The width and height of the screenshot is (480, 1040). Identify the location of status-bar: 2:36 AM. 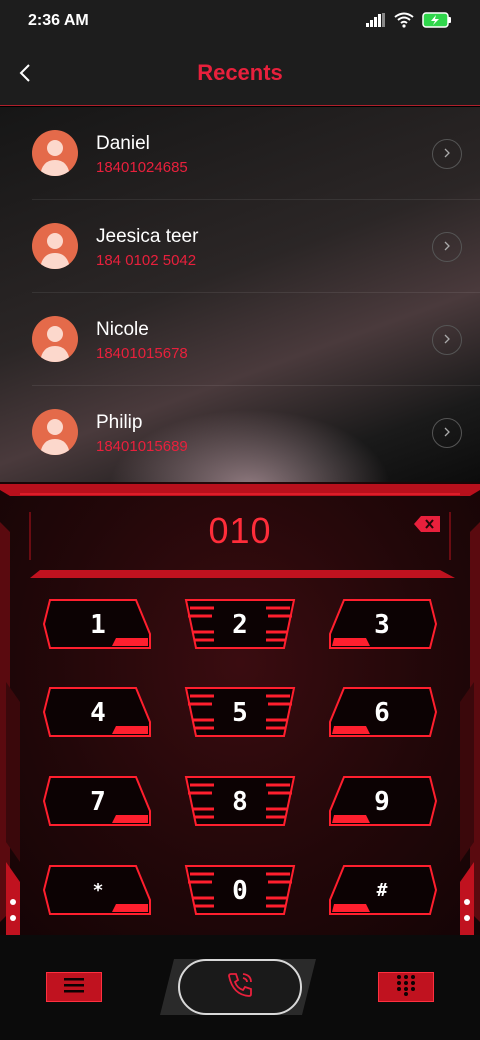
(240, 22).